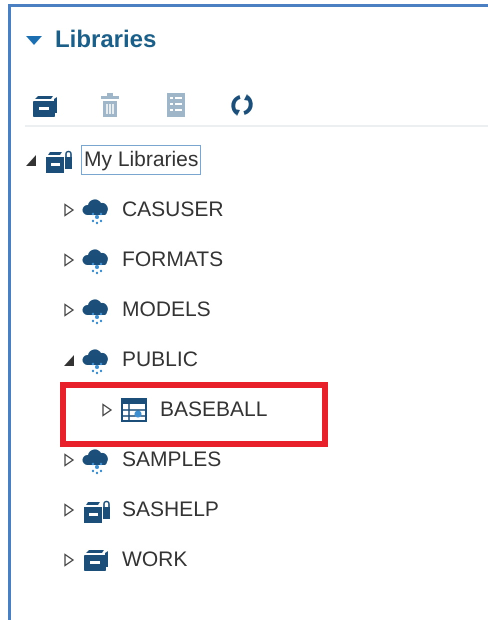  I want to click on collapse-arrow-icon, so click(34, 40).